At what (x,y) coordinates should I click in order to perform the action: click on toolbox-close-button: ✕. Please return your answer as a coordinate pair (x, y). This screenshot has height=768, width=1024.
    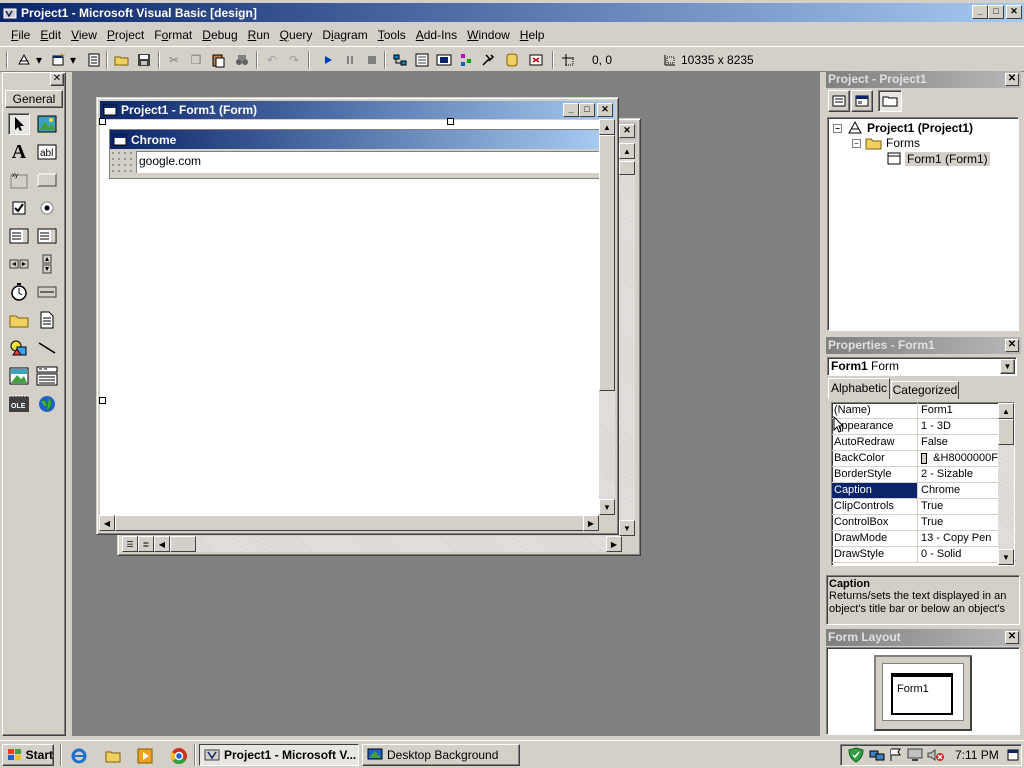
    Looking at the image, I should click on (57, 79).